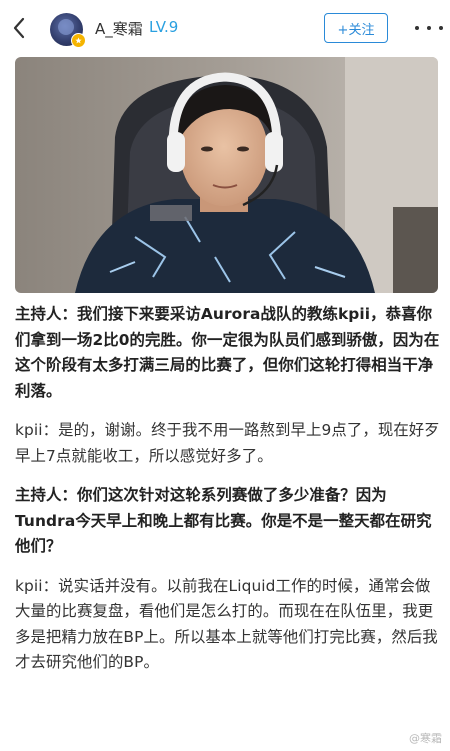 The width and height of the screenshot is (450, 751). Describe the element at coordinates (164, 27) in the screenshot. I see `user-level-badge: LV.9` at that location.